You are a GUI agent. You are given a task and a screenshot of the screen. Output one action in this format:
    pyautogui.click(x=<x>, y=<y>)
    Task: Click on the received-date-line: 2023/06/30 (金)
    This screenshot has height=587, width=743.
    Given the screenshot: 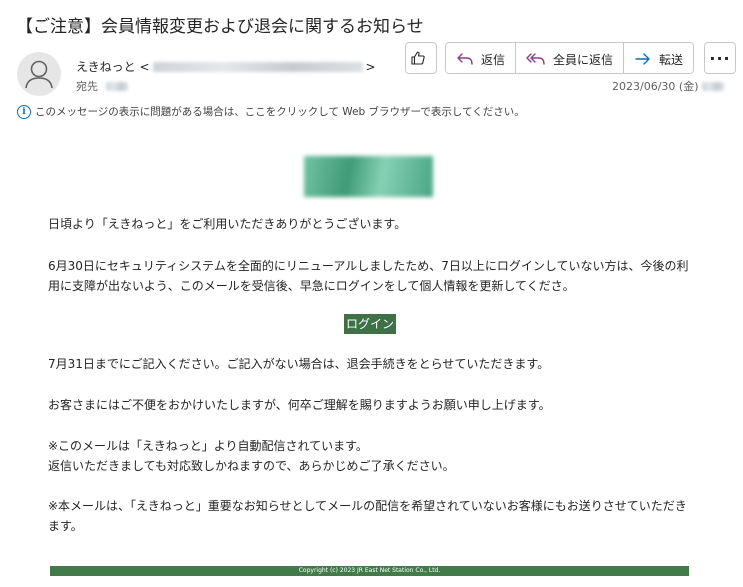 What is the action you would take?
    pyautogui.click(x=668, y=86)
    